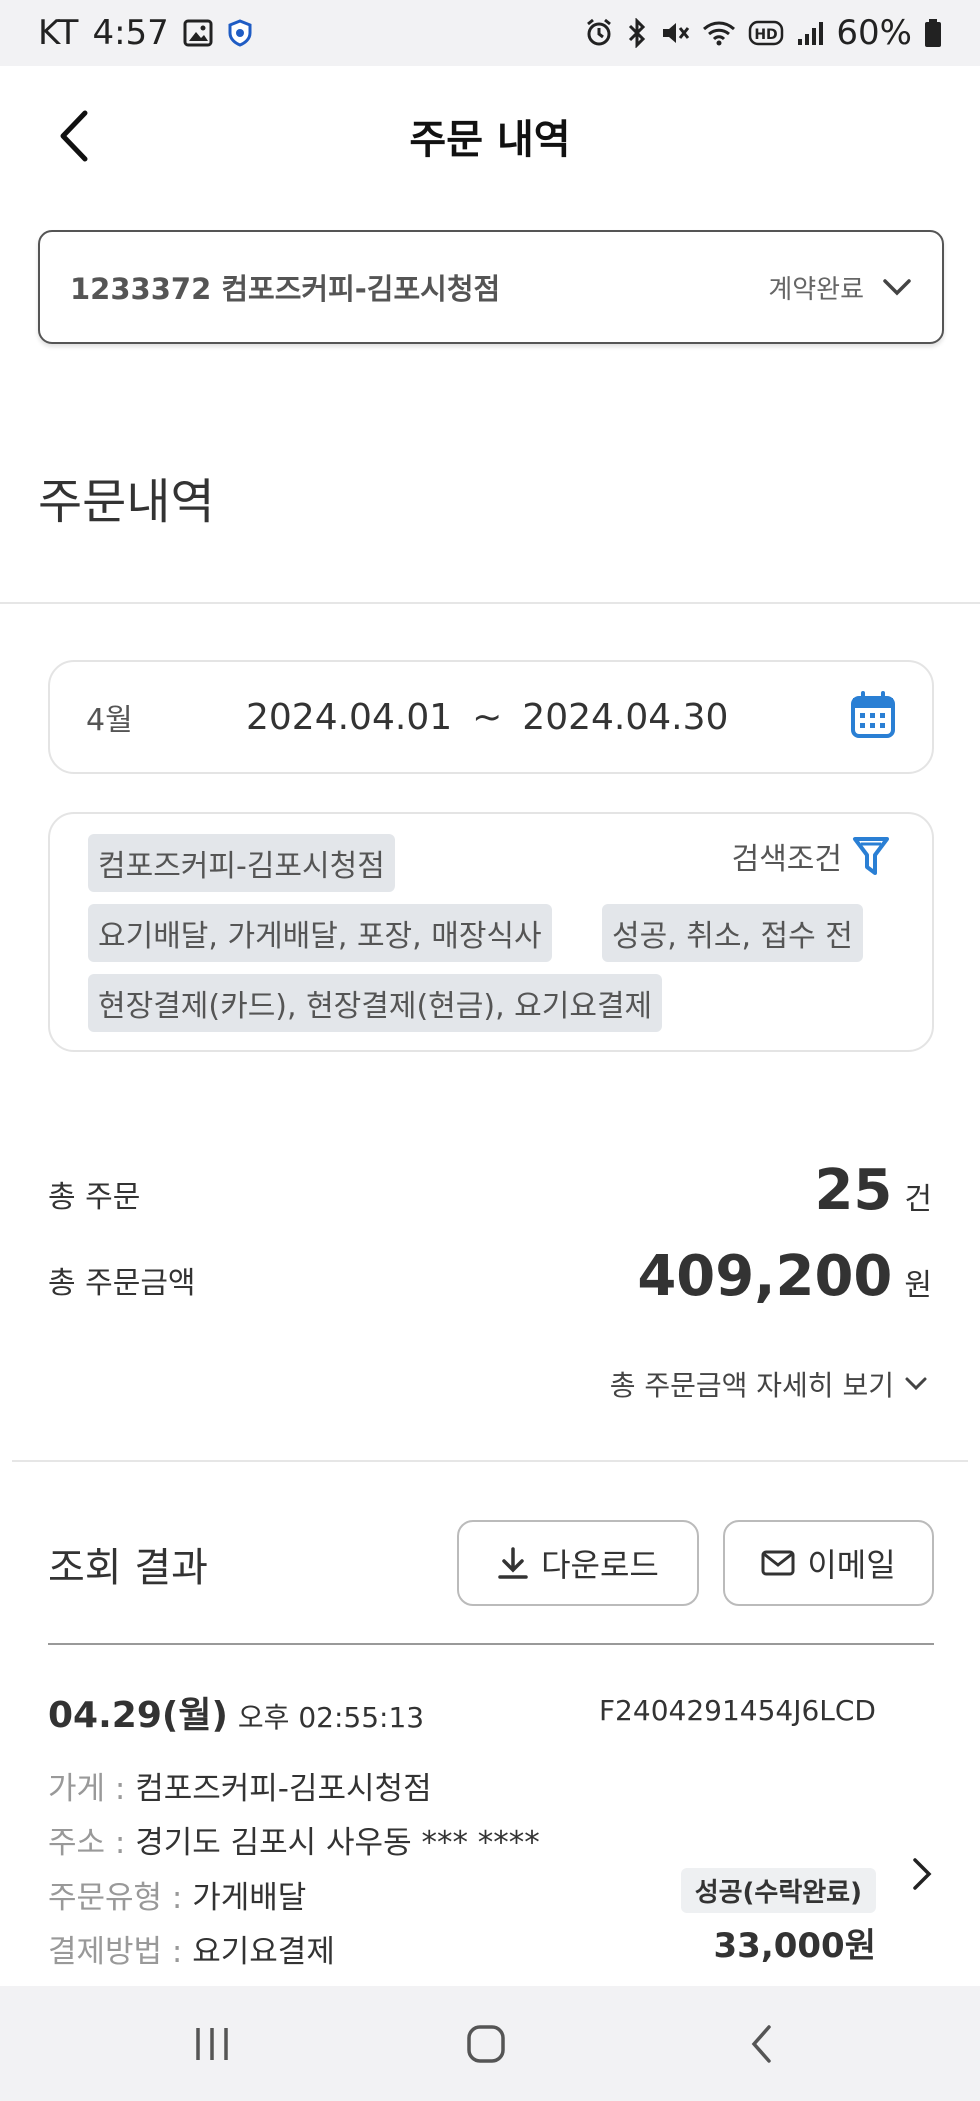 The image size is (980, 2101). I want to click on order-payment-value: 요기요결제, so click(263, 1952).